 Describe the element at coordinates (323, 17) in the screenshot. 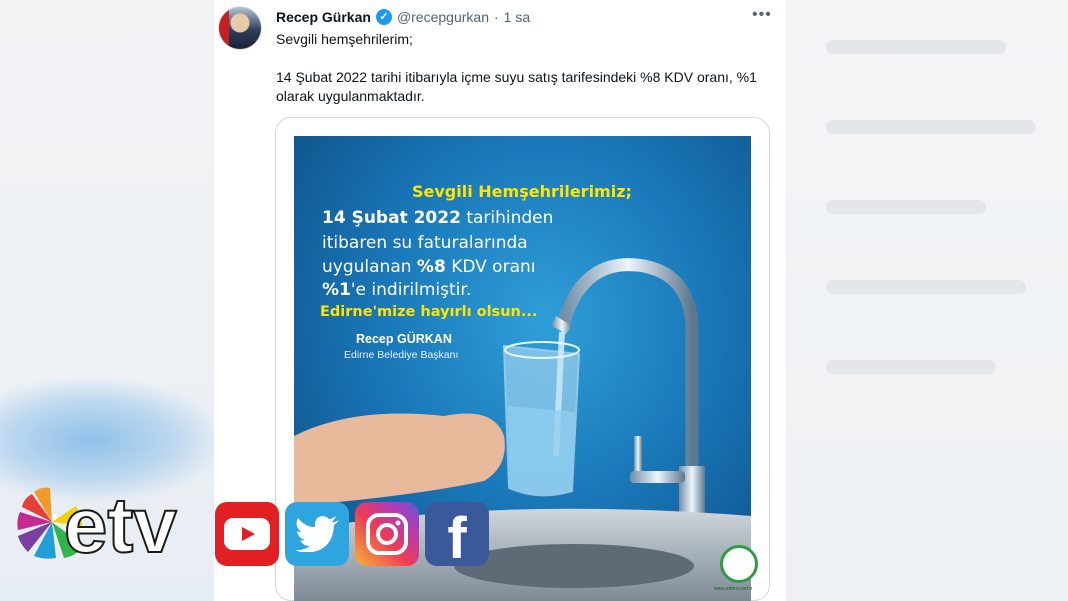

I see `author-name: Recep Gürkan` at that location.